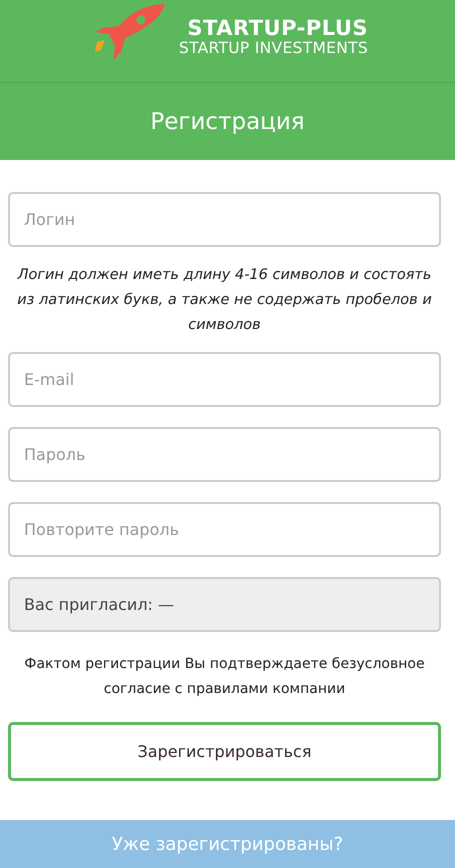  I want to click on input-field: Повторите пароль, so click(224, 529).